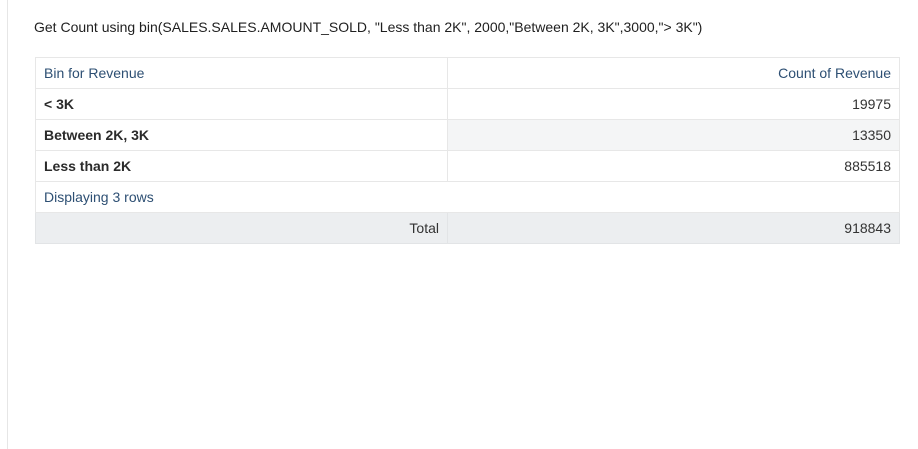 This screenshot has width=918, height=449. I want to click on row-label-bin: Between 2K, 3K, so click(241, 135).